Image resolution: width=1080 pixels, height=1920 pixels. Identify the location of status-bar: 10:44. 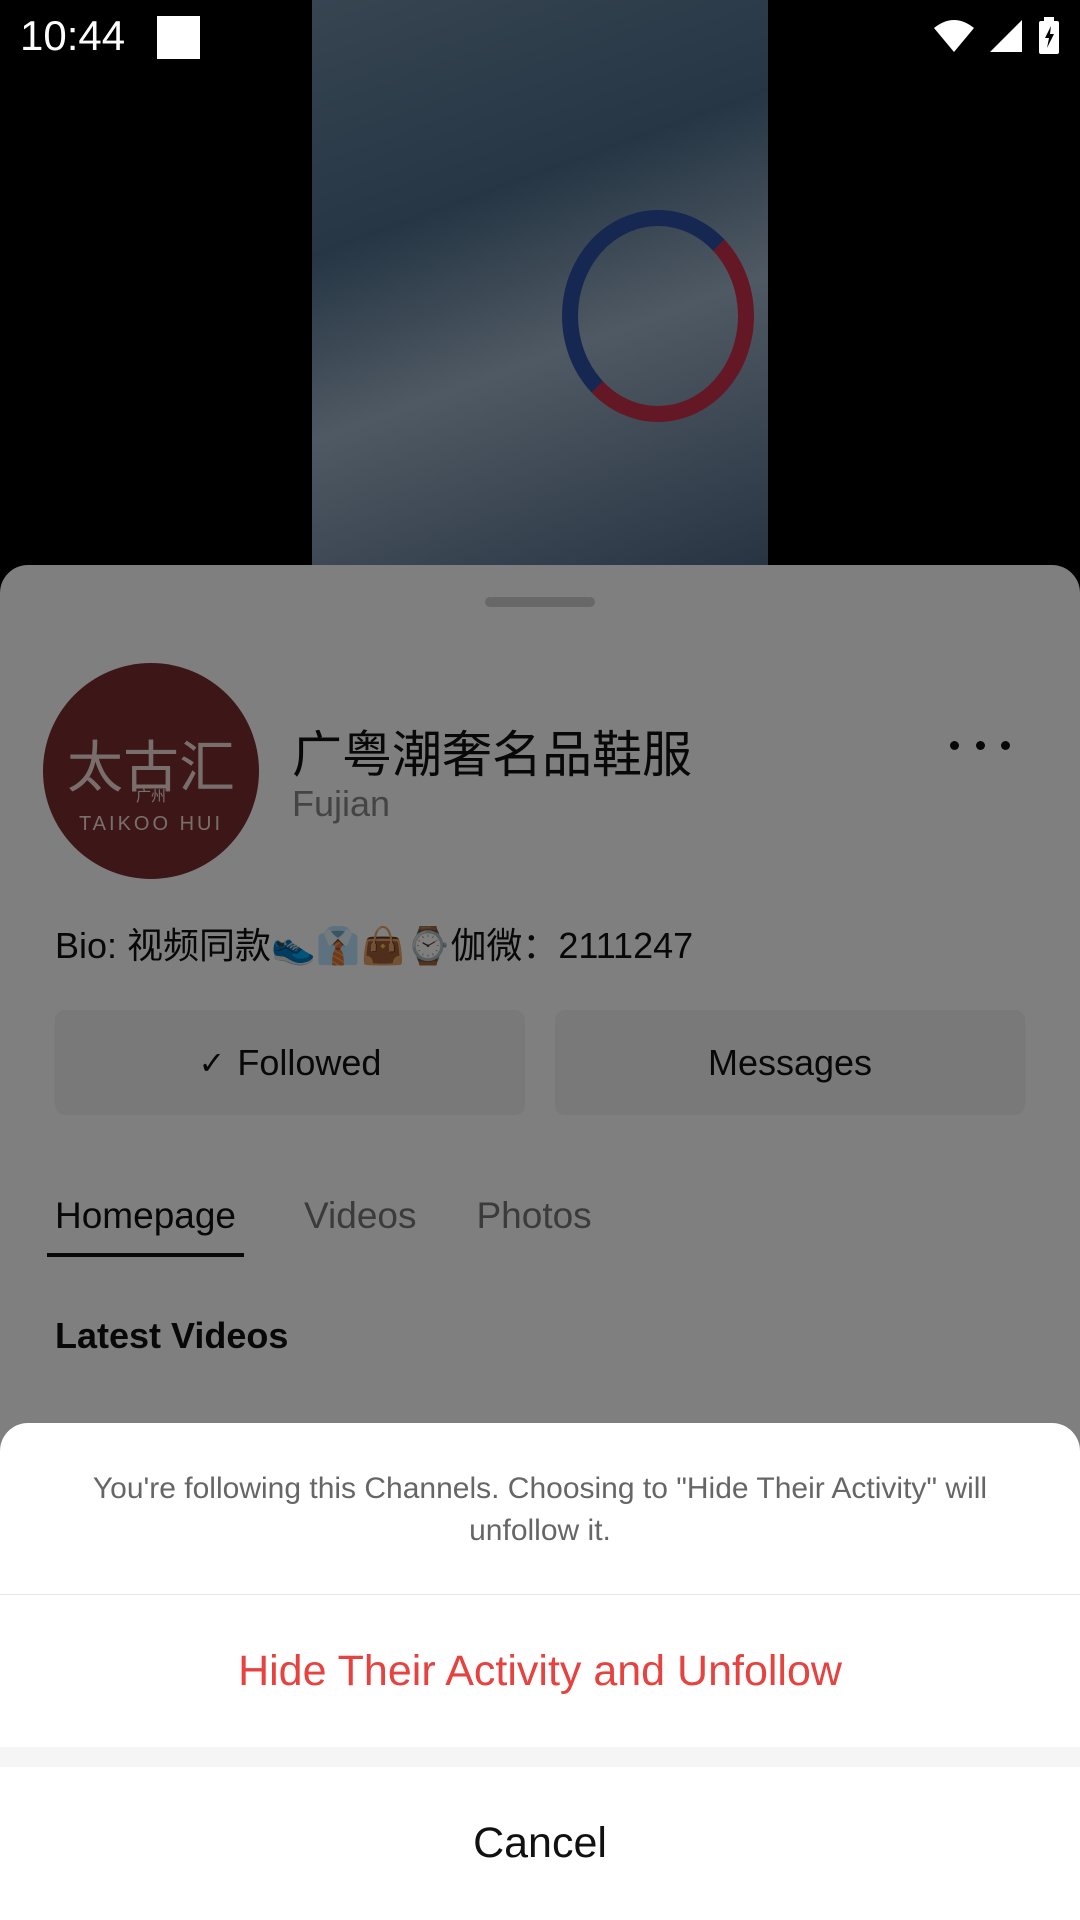
(540, 37).